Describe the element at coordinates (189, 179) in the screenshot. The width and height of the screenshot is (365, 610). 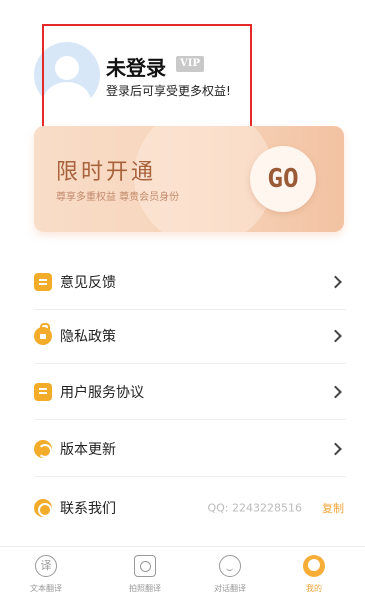
I see `vip-promo-card: 限时开通 尊享多重权益 尊贵会员身份 GO` at that location.